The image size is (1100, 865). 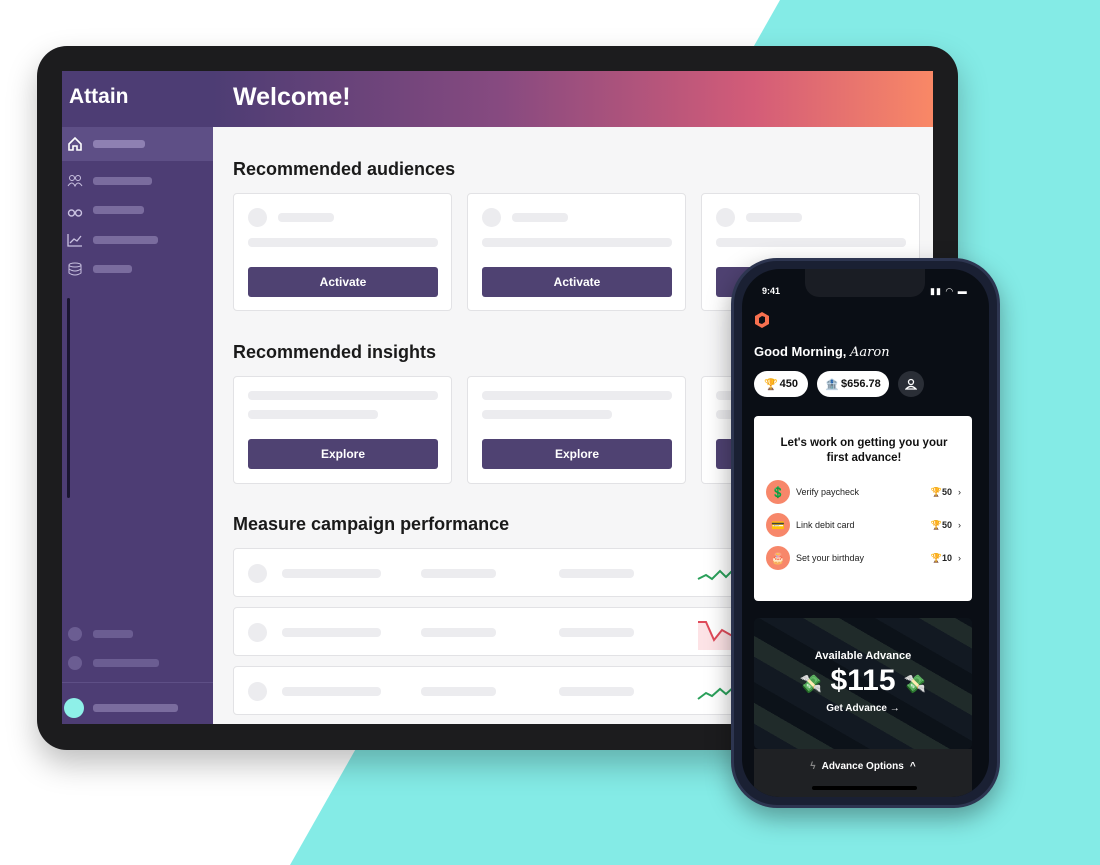 What do you see at coordinates (822, 352) in the screenshot?
I see `greeting: Good Morning, Aaron` at bounding box center [822, 352].